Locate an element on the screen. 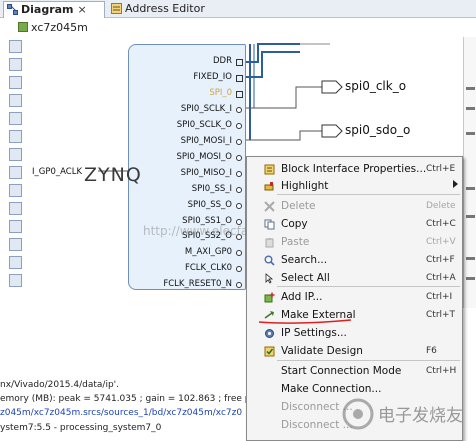 Image resolution: width=476 pixels, height=441 pixels. search-icon is located at coordinates (269, 260).